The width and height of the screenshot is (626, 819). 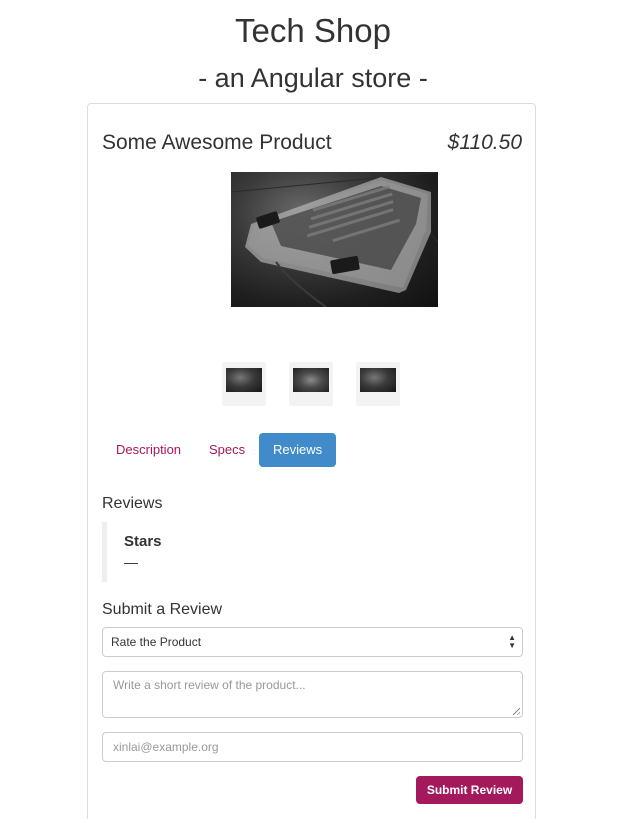 What do you see at coordinates (156, 642) in the screenshot?
I see `rating-select-value: Rate the Product` at bounding box center [156, 642].